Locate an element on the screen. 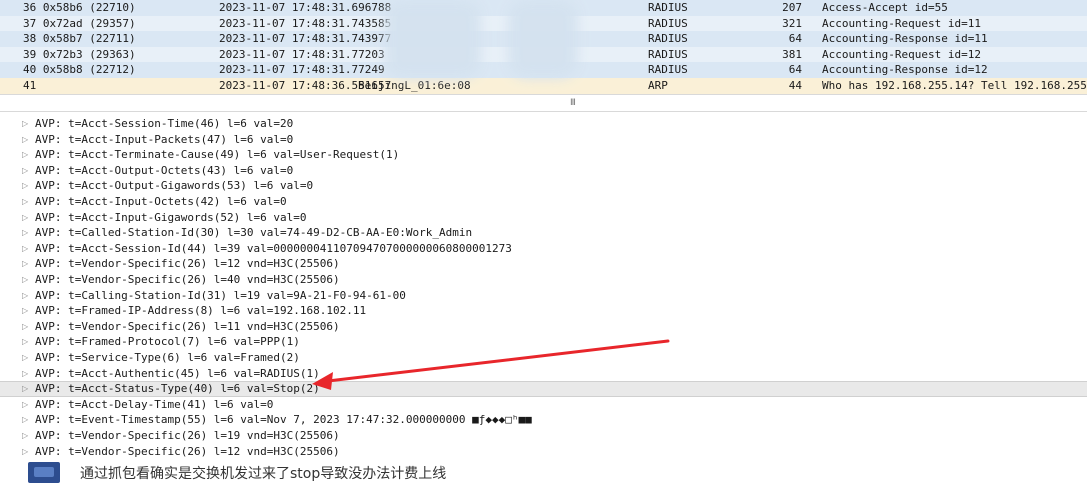 The height and width of the screenshot is (483, 1087). packet-info: Accounting-Request id=12 is located at coordinates (901, 54).